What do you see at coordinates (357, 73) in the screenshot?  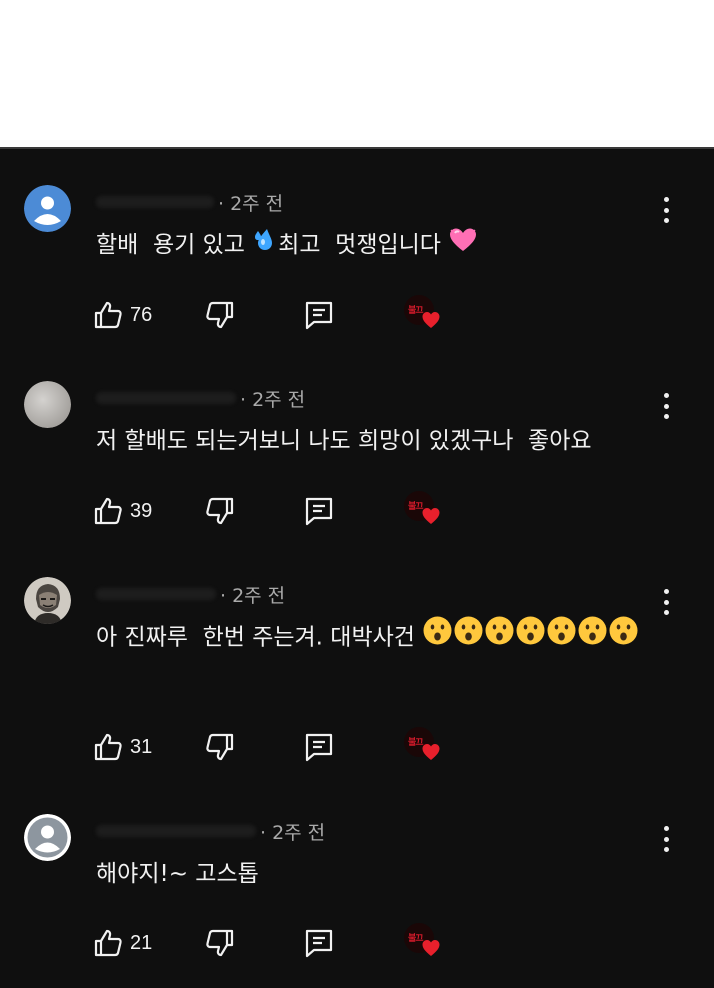 I see `top-blank-area` at bounding box center [357, 73].